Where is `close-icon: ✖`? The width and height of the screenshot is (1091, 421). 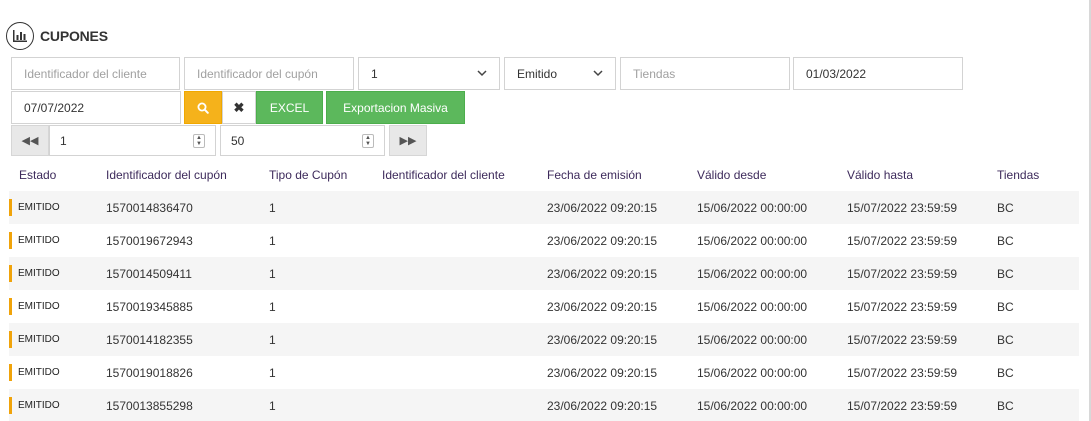 close-icon: ✖ is located at coordinates (239, 107).